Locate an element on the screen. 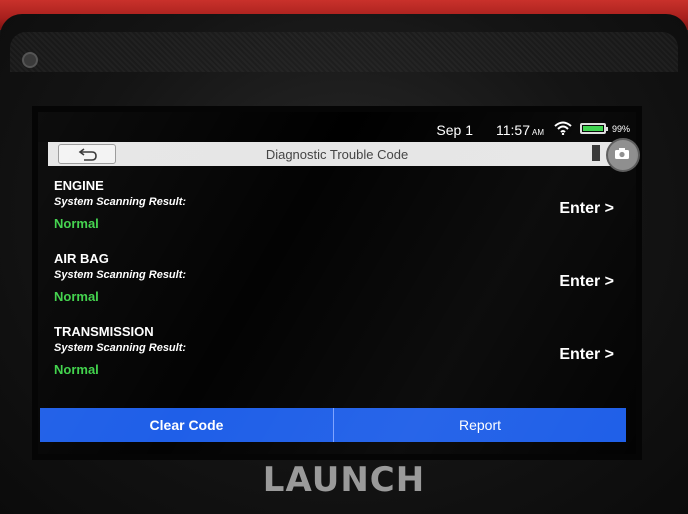  camera-icon is located at coordinates (622, 153).